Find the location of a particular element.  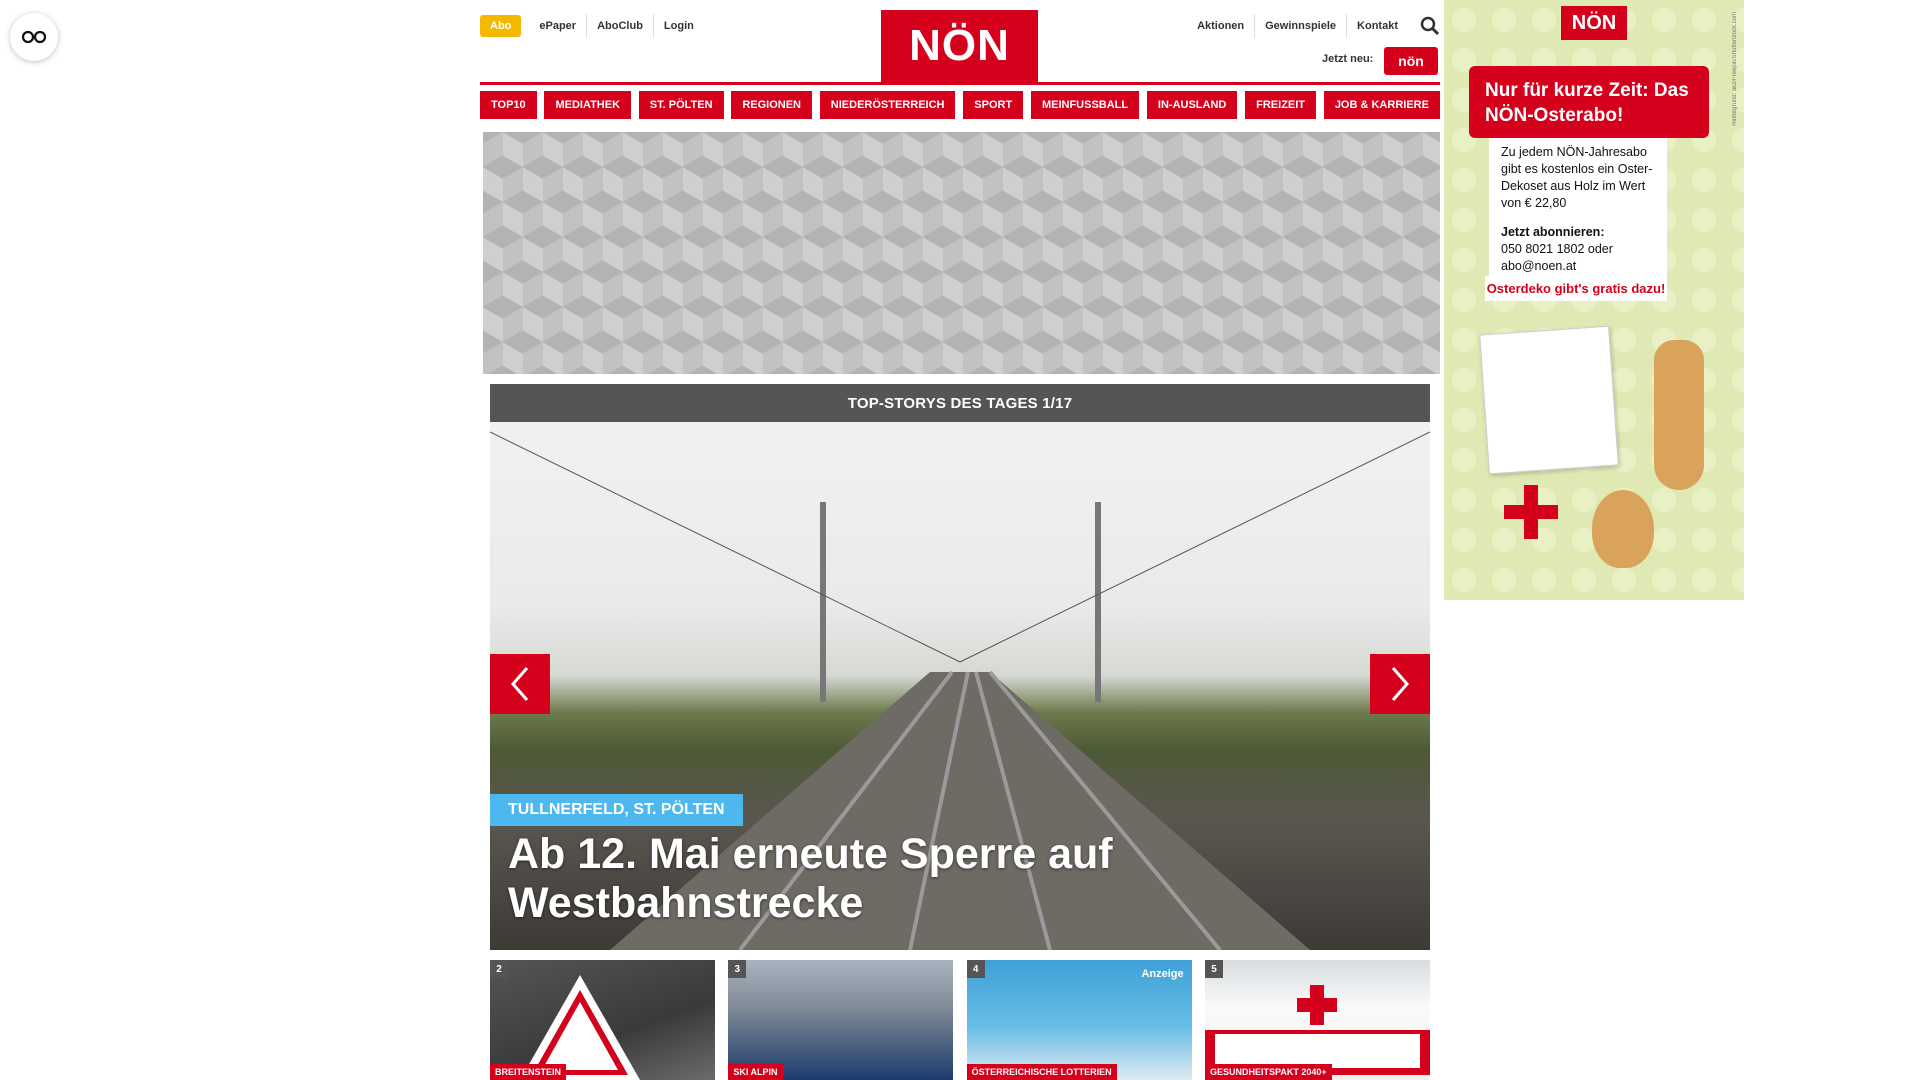

teaser-tag: ÖSTERREICHISCHE LOTTERIEN is located at coordinates (1041, 1072).